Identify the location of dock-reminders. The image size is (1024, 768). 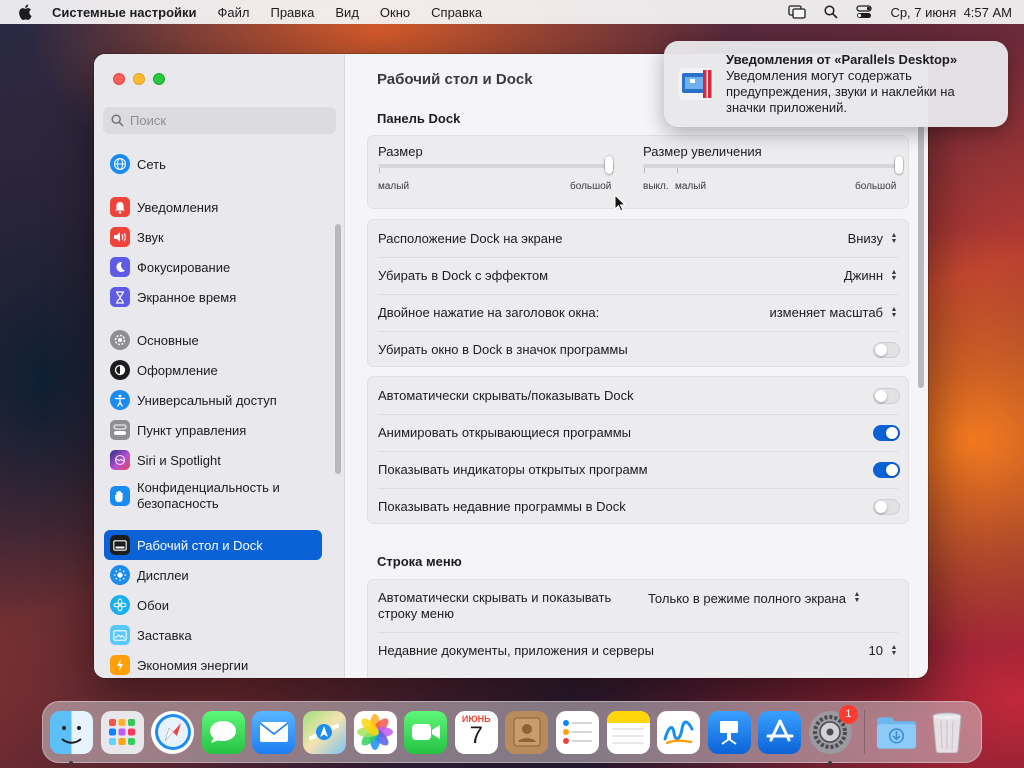
(577, 732).